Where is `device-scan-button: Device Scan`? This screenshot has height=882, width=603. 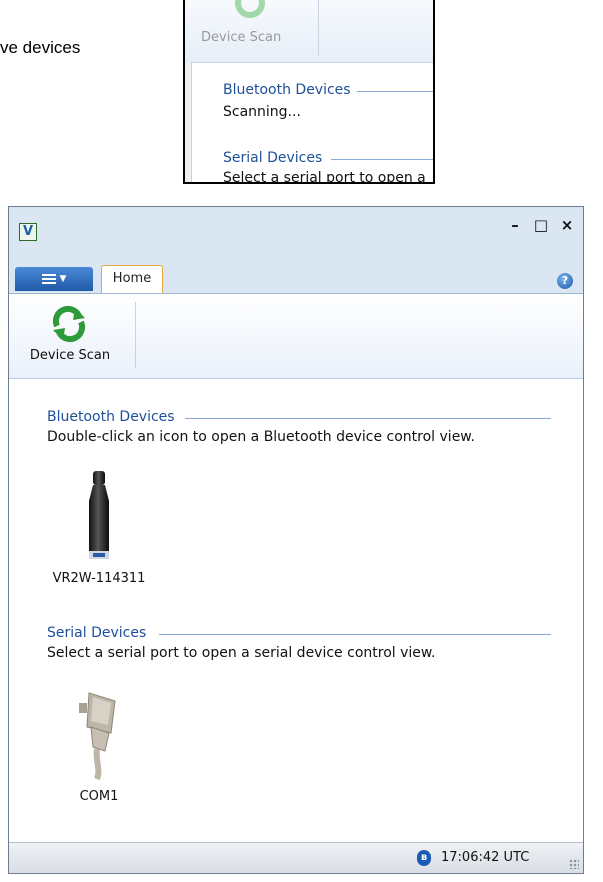
device-scan-button: Device Scan is located at coordinates (70, 335).